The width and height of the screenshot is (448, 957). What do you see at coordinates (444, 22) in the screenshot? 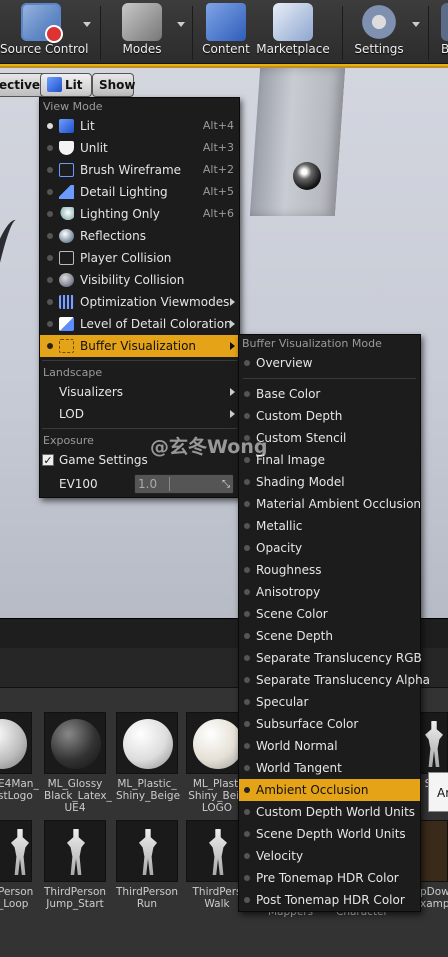
I see `build-icon` at bounding box center [444, 22].